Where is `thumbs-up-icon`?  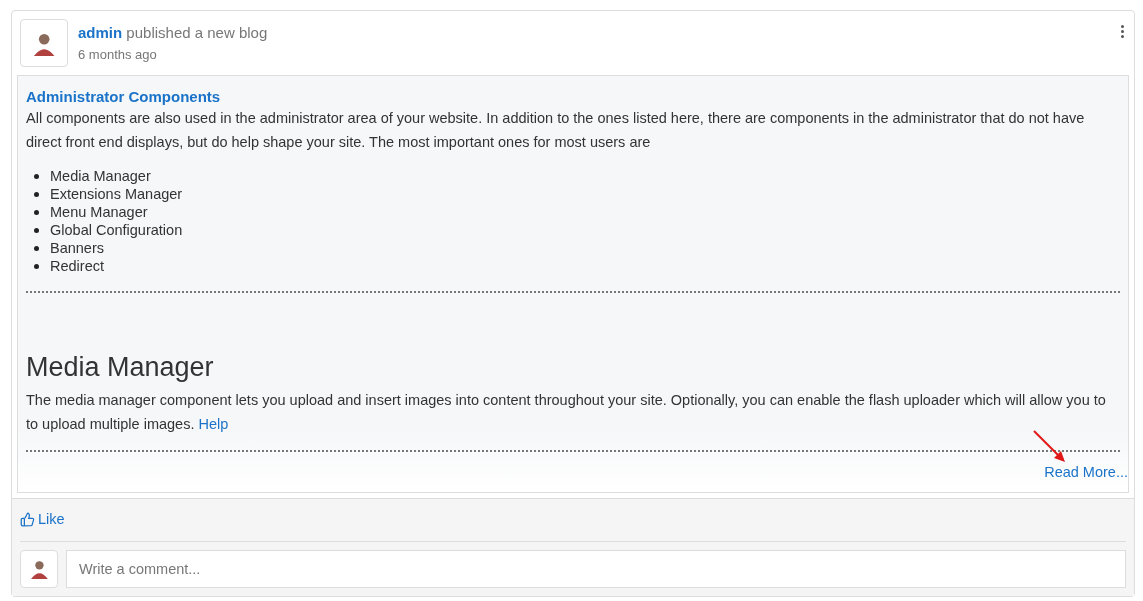 thumbs-up-icon is located at coordinates (27, 520).